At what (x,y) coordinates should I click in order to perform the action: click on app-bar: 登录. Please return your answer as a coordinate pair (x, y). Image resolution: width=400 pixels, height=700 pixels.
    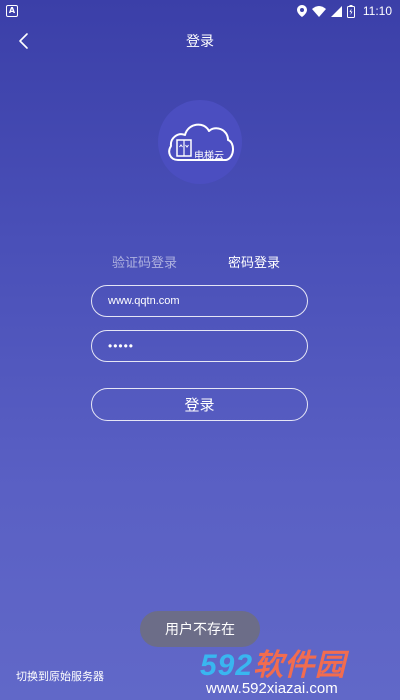
    Looking at the image, I should click on (200, 41).